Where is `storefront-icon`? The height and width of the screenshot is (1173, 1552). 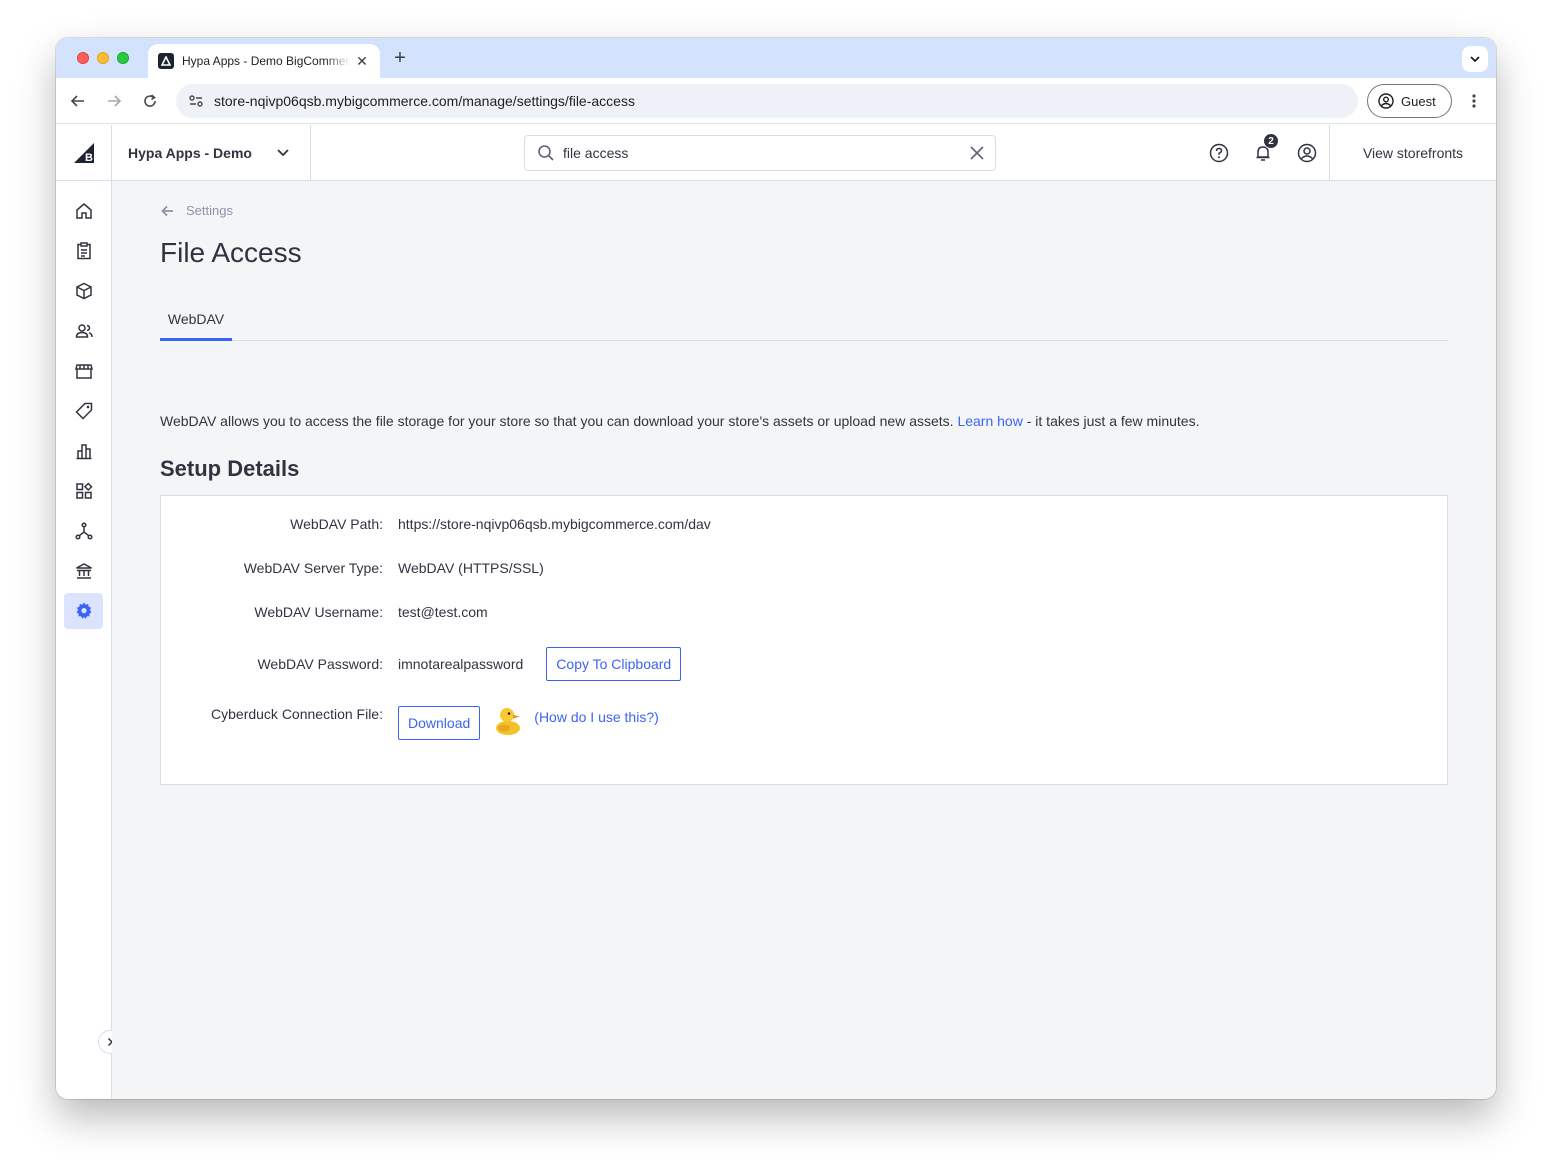 storefront-icon is located at coordinates (83, 371).